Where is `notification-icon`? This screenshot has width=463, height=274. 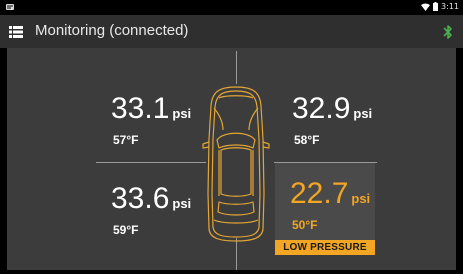
notification-icon is located at coordinates (10, 7).